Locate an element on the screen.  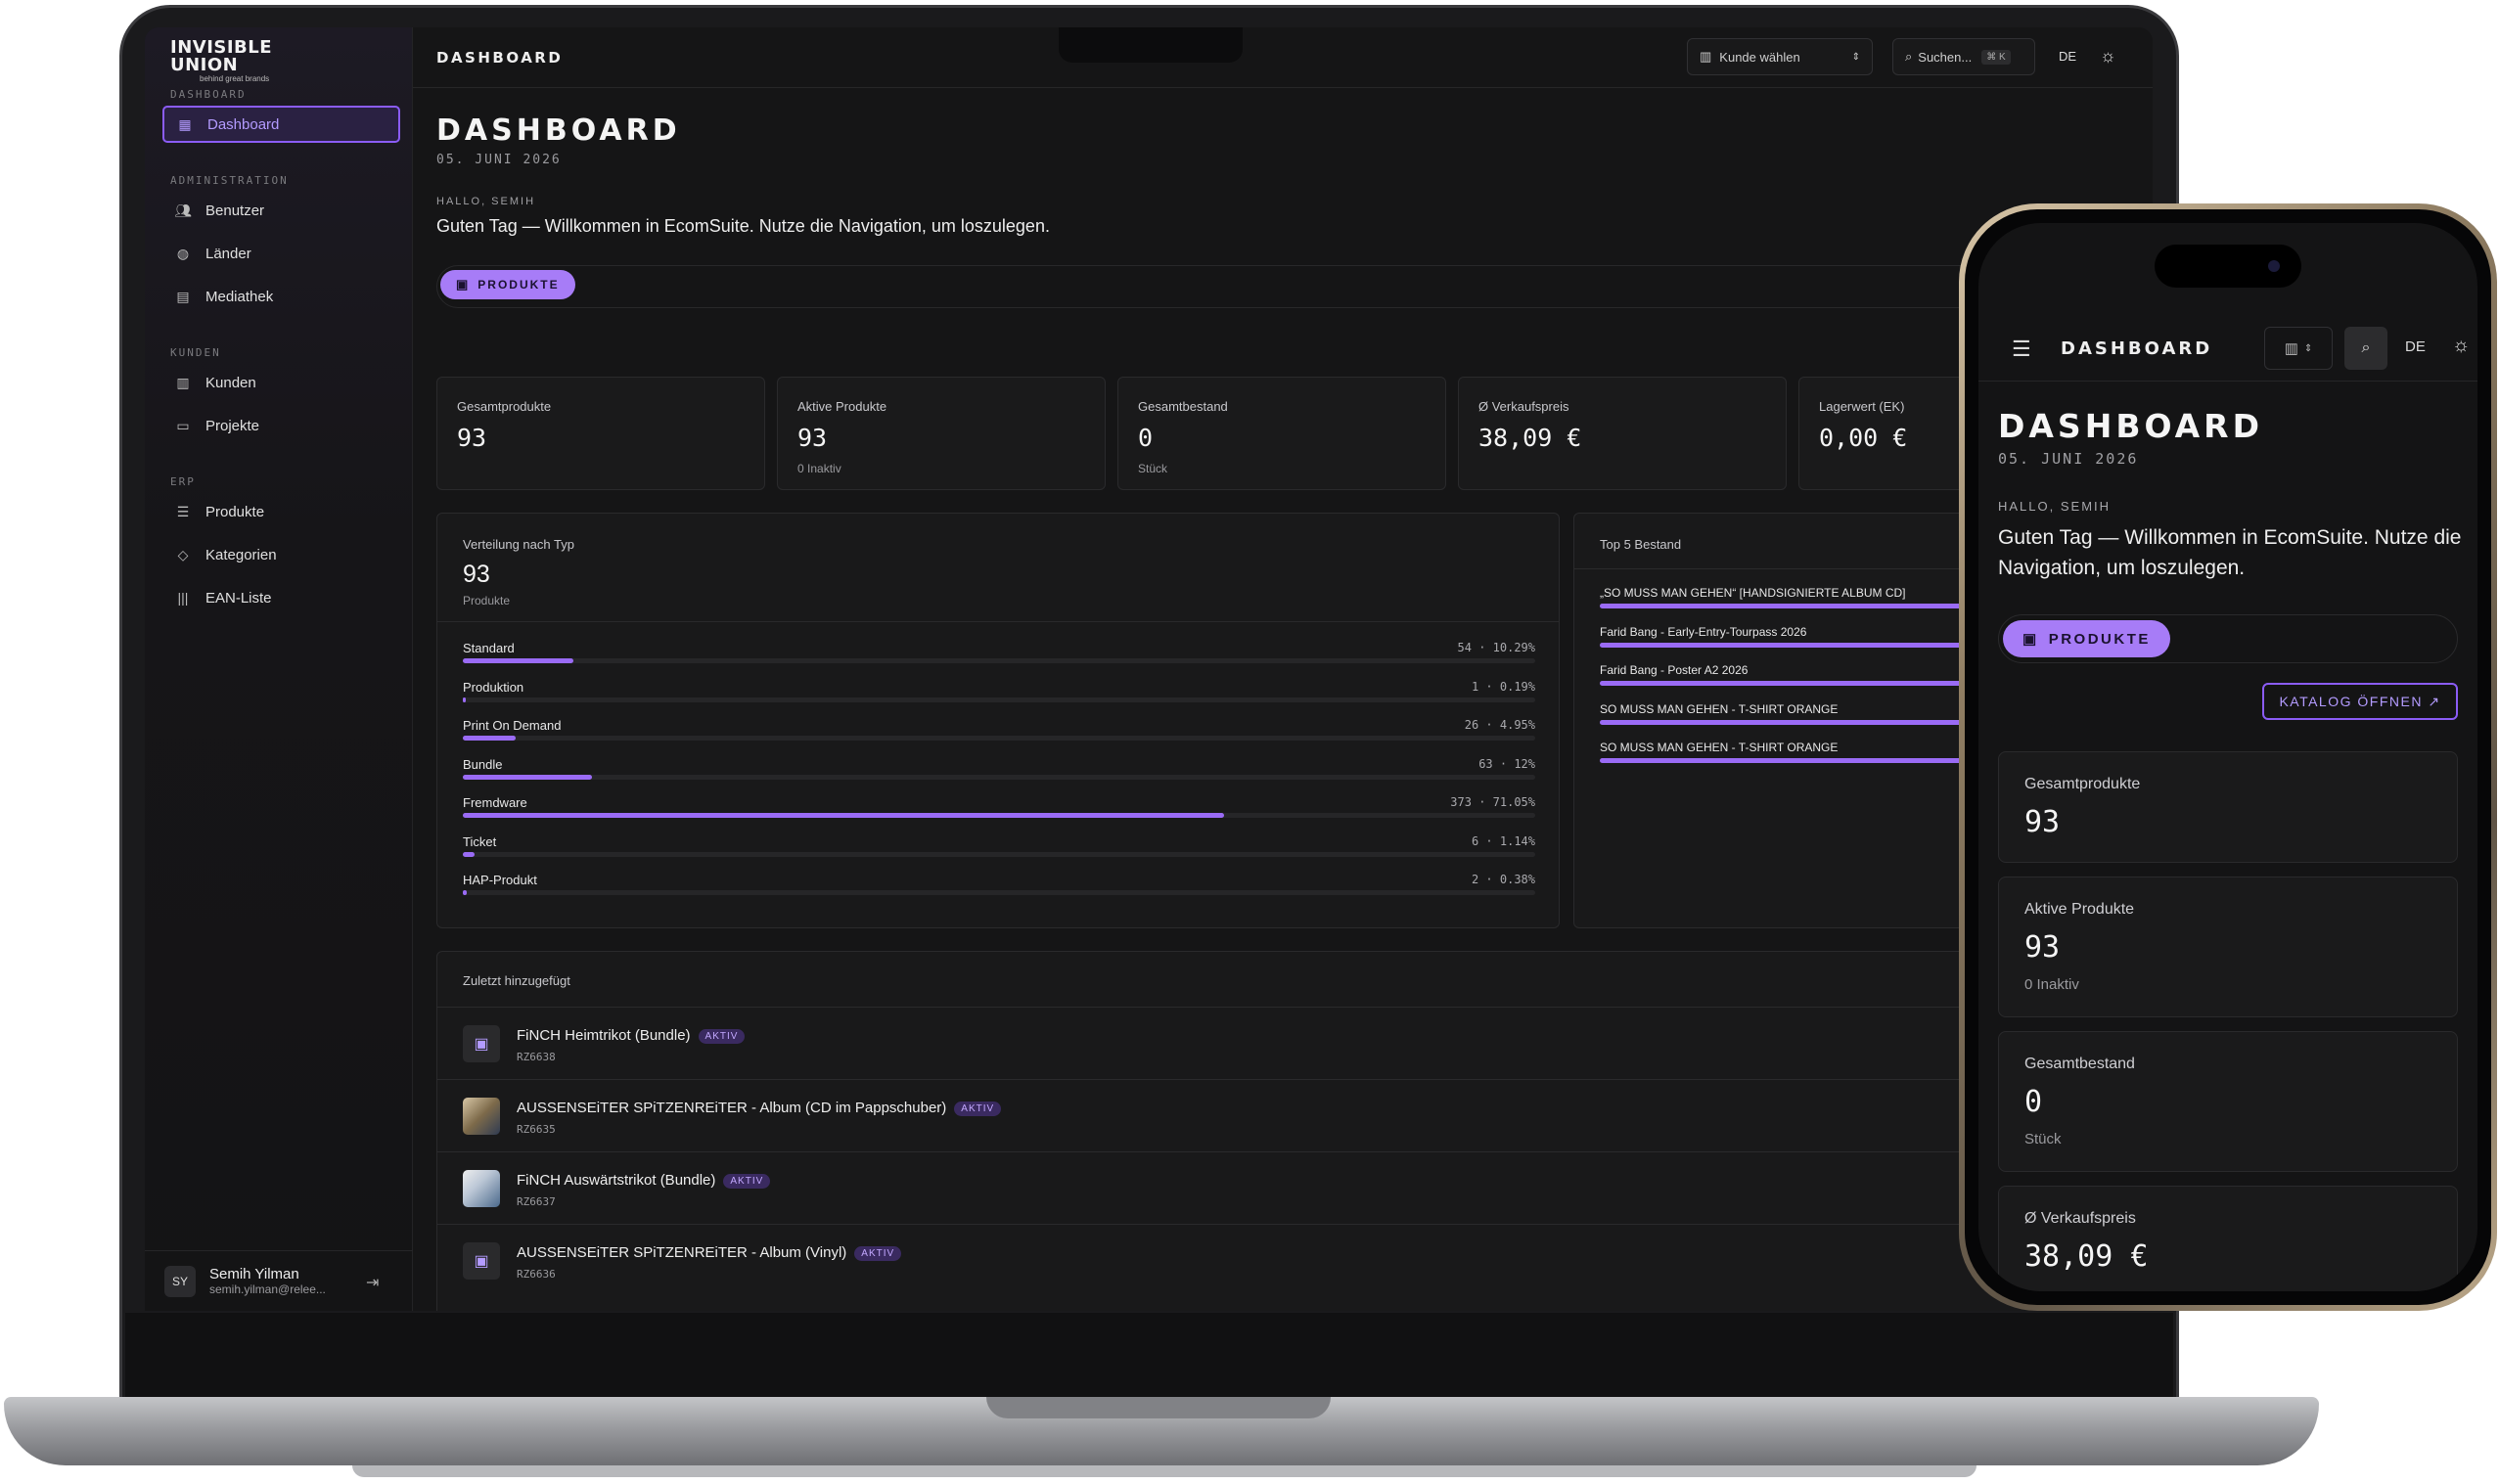
folder-icon: ▭ is located at coordinates (183, 425).